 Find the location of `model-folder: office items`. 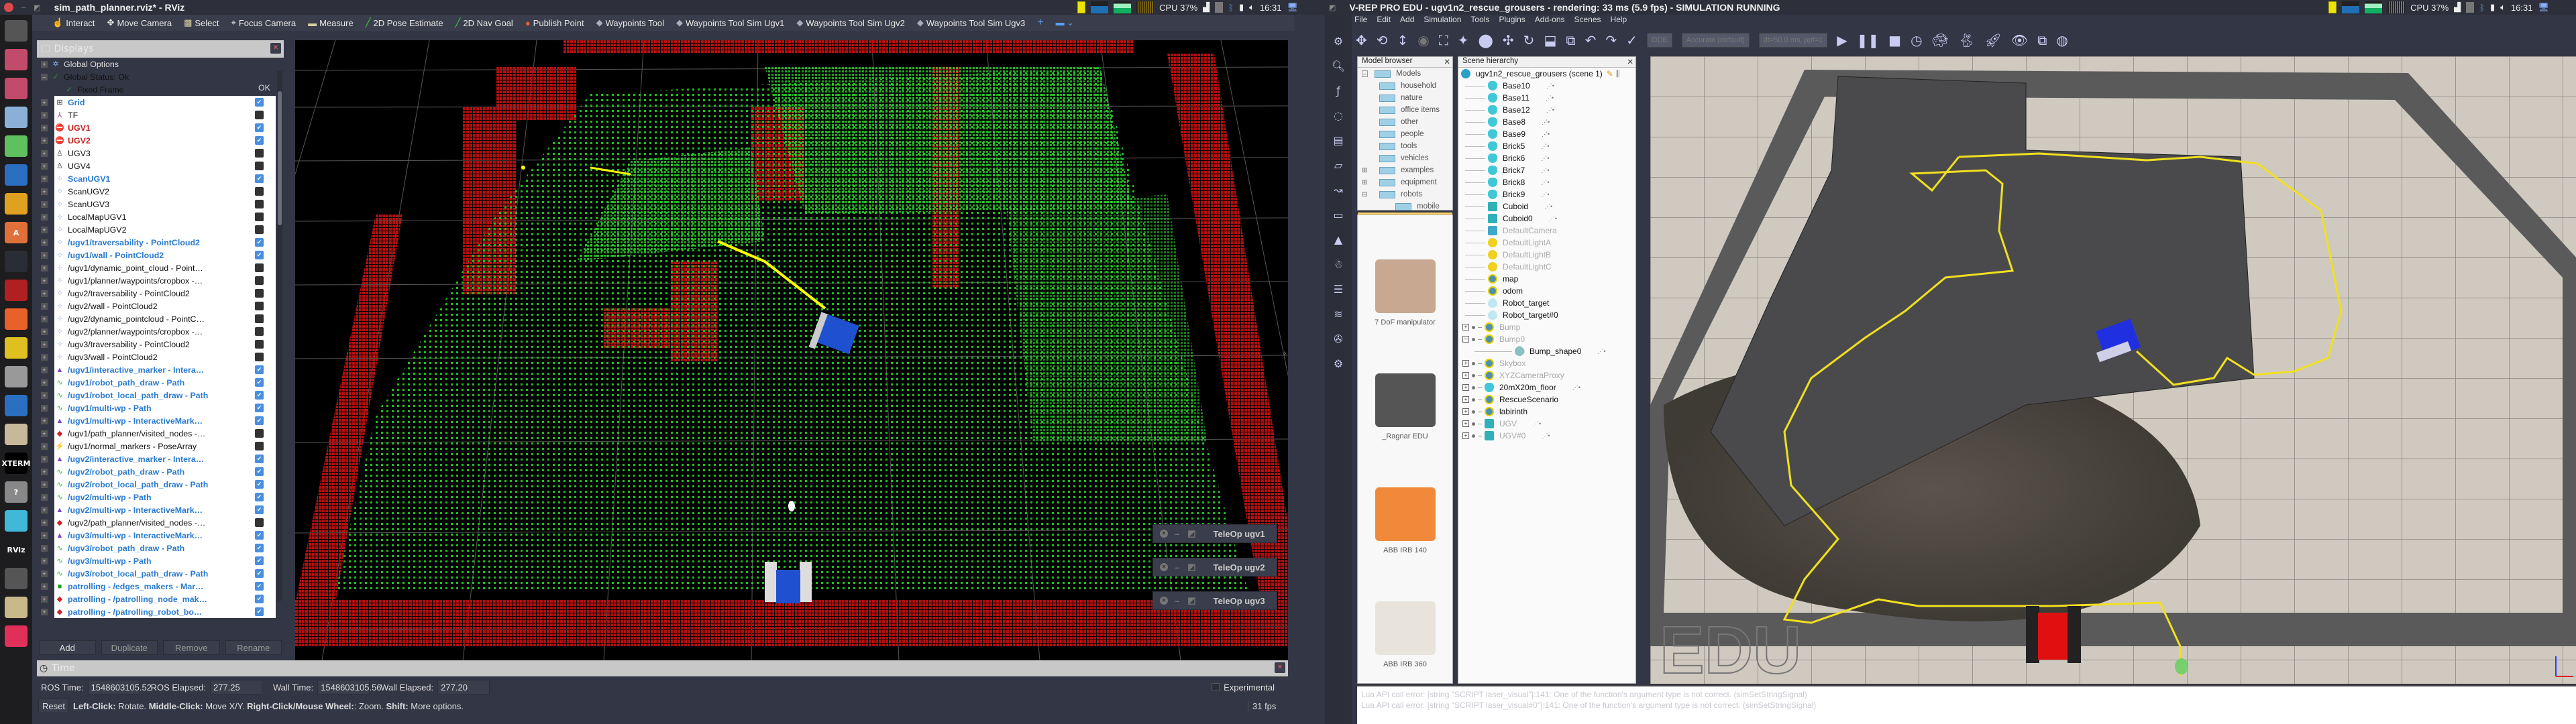

model-folder: office items is located at coordinates (1405, 110).